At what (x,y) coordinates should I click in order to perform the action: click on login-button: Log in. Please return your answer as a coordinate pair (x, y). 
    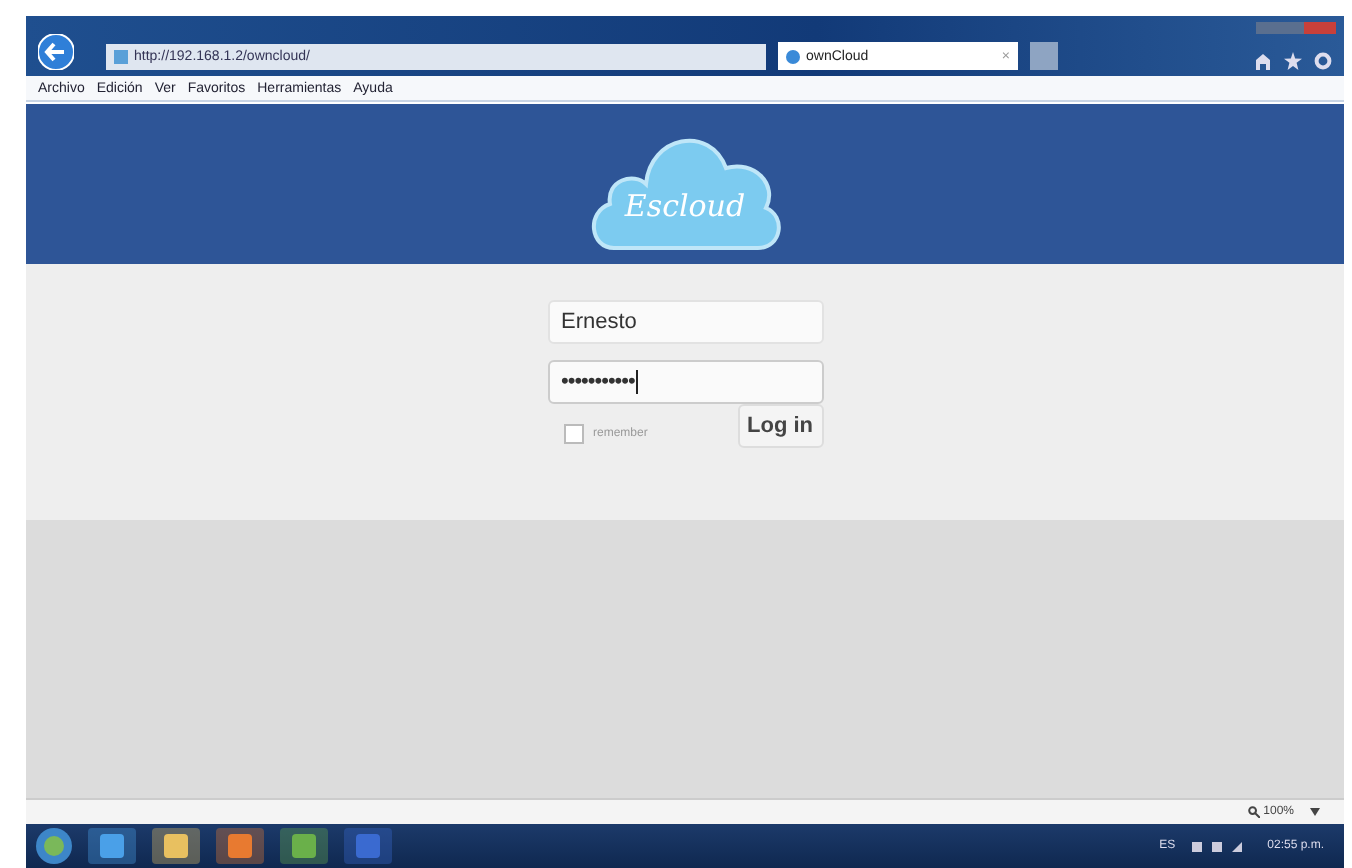
    Looking at the image, I should click on (780, 426).